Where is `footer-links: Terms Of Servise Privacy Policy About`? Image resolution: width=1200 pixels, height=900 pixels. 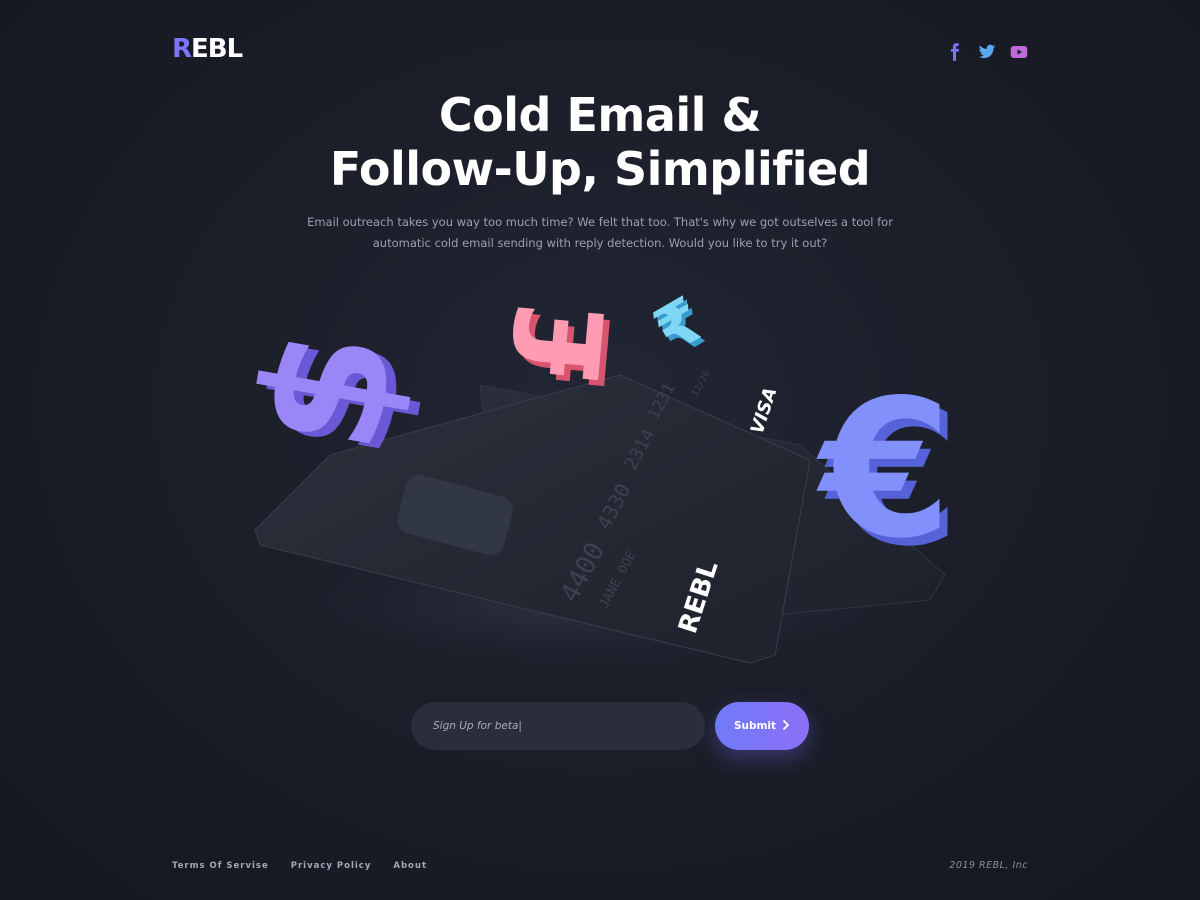
footer-links: Terms Of Servise Privacy Policy About is located at coordinates (299, 866).